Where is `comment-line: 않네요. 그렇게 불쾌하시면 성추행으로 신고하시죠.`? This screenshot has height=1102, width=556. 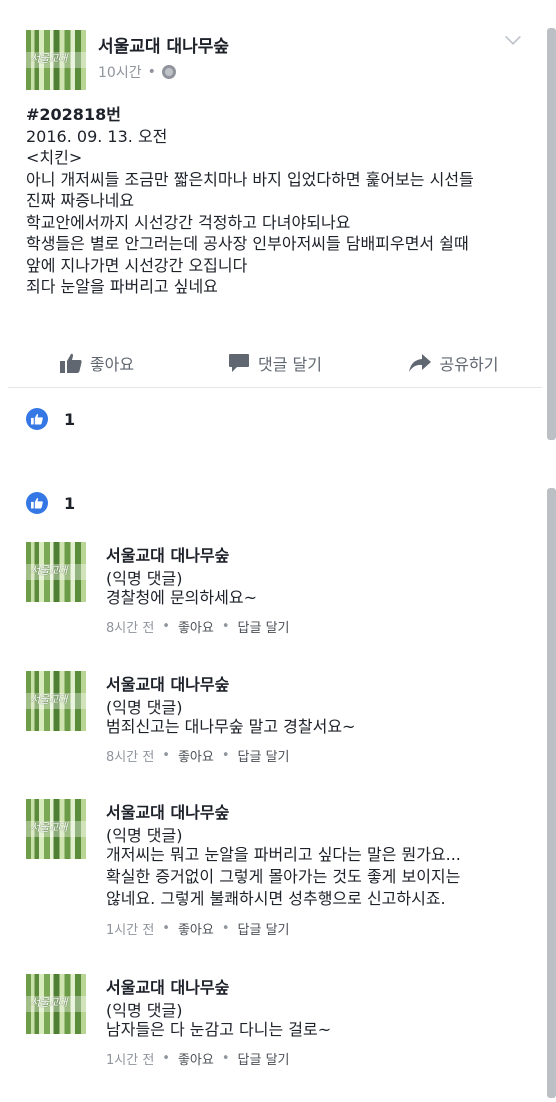 comment-line: 않네요. 그렇게 불쾌하시면 성추행으로 신고하시죠. is located at coordinates (276, 898).